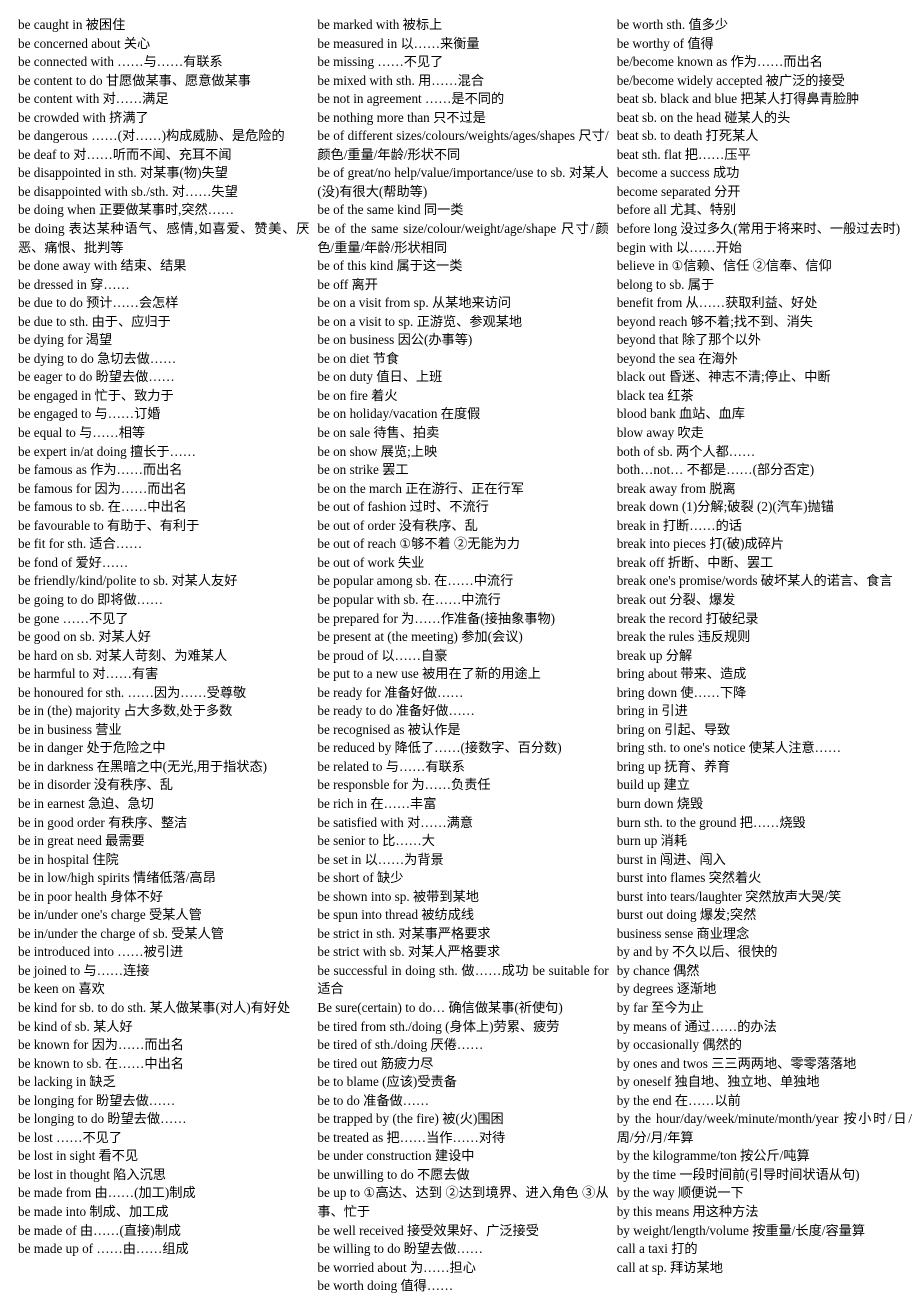 This screenshot has width=920, height=1302. What do you see at coordinates (102, 488) in the screenshot?
I see `phrase-entry: be famous for 因为……而出名` at bounding box center [102, 488].